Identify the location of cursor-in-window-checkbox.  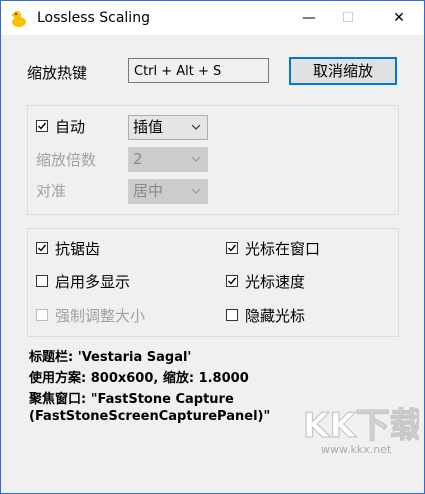
(232, 248).